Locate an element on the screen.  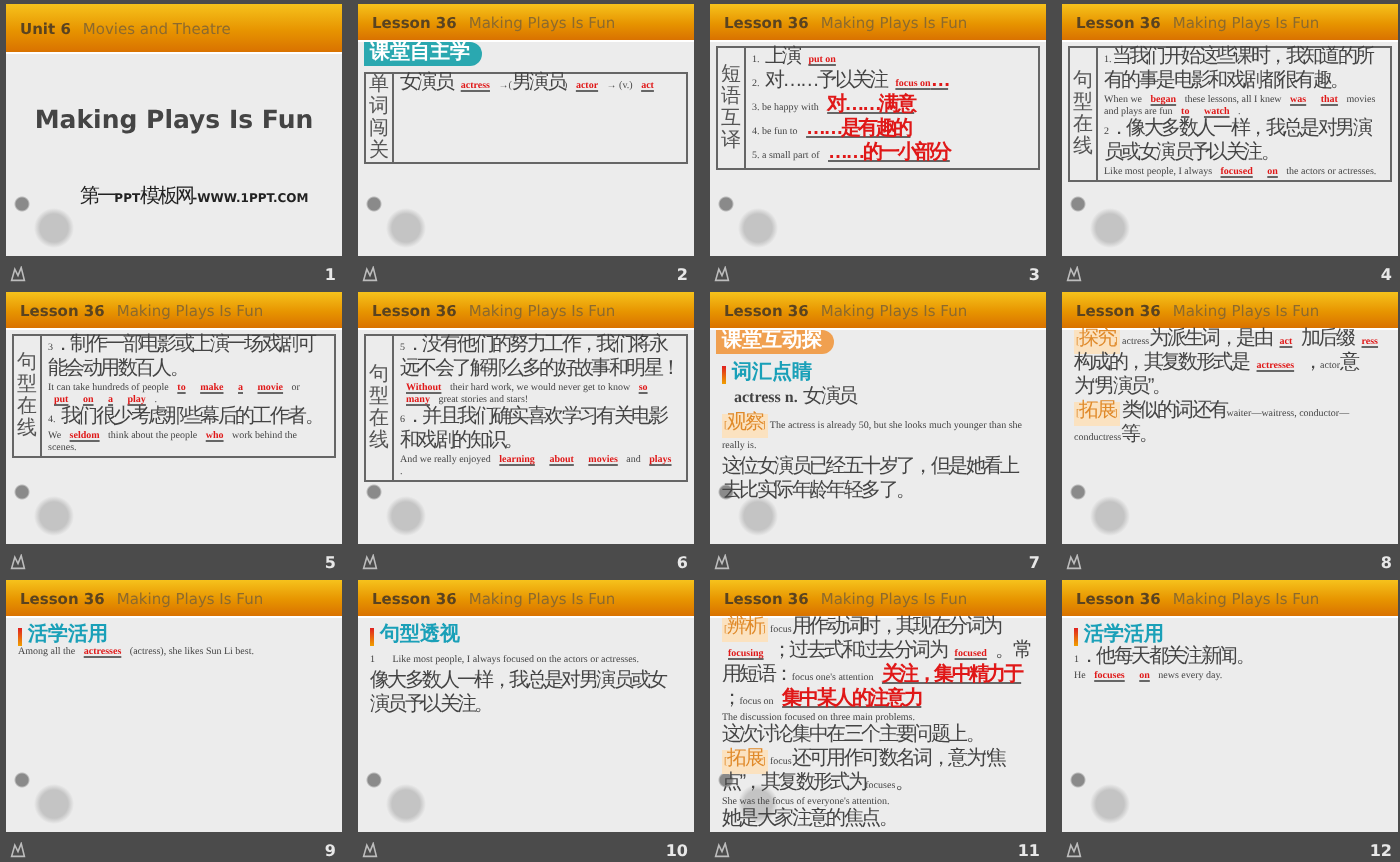
slide-title: Making Plays Is Fun is located at coordinates (174, 119).